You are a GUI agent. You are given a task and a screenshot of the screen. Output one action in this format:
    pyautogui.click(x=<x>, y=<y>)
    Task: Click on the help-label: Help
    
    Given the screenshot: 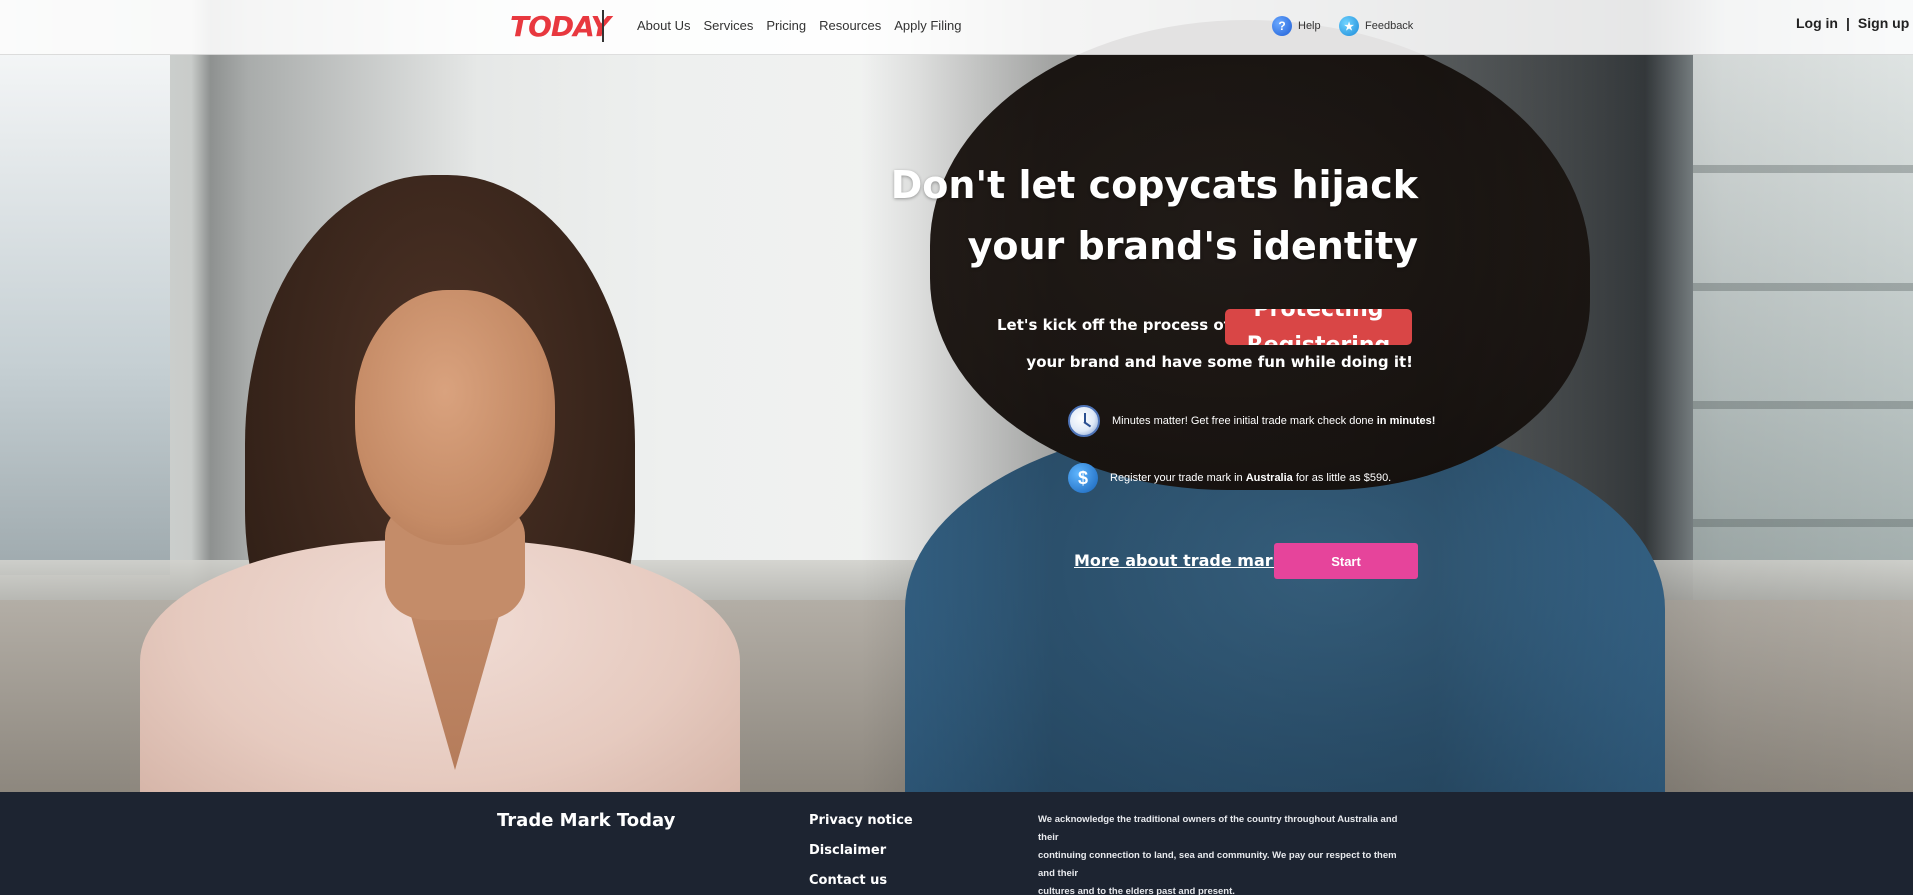 What is the action you would take?
    pyautogui.click(x=1309, y=26)
    